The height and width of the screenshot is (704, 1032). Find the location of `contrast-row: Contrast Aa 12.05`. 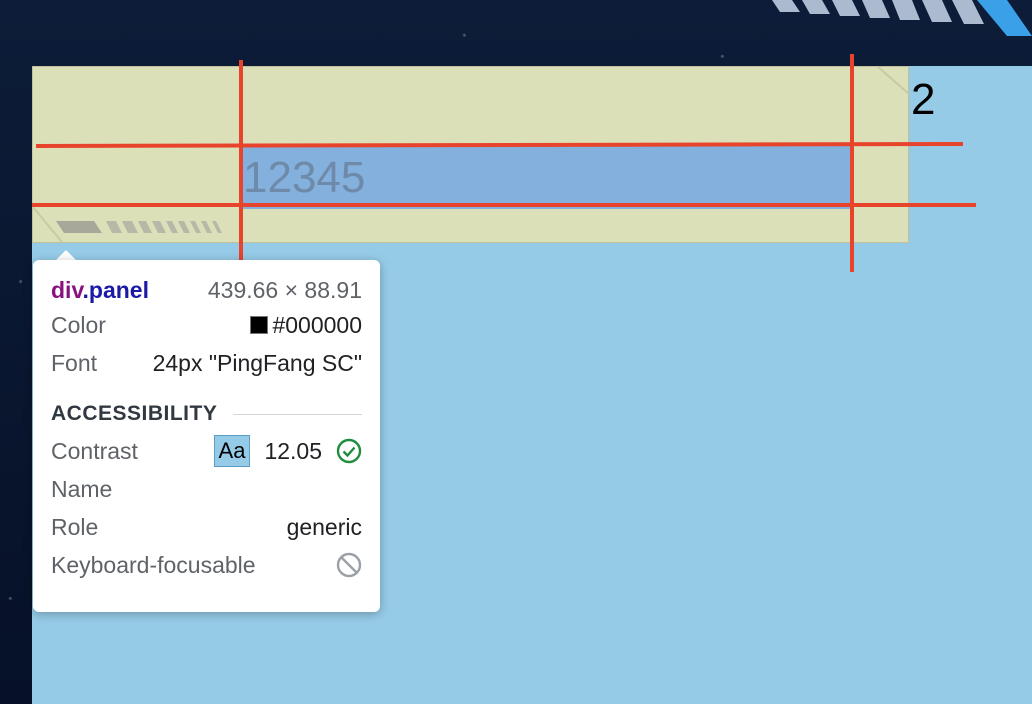

contrast-row: Contrast Aa 12.05 is located at coordinates (206, 451).